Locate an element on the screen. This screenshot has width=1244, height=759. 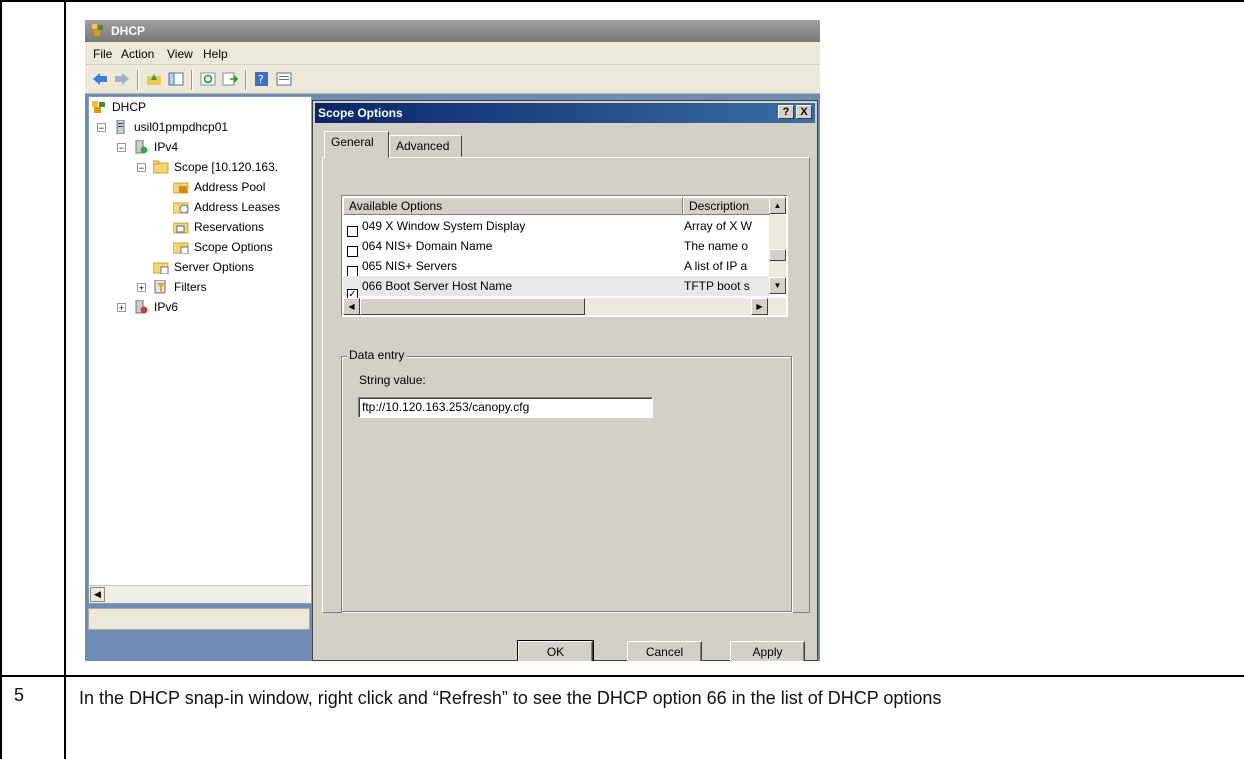
table-row-separator is located at coordinates (622, 676).